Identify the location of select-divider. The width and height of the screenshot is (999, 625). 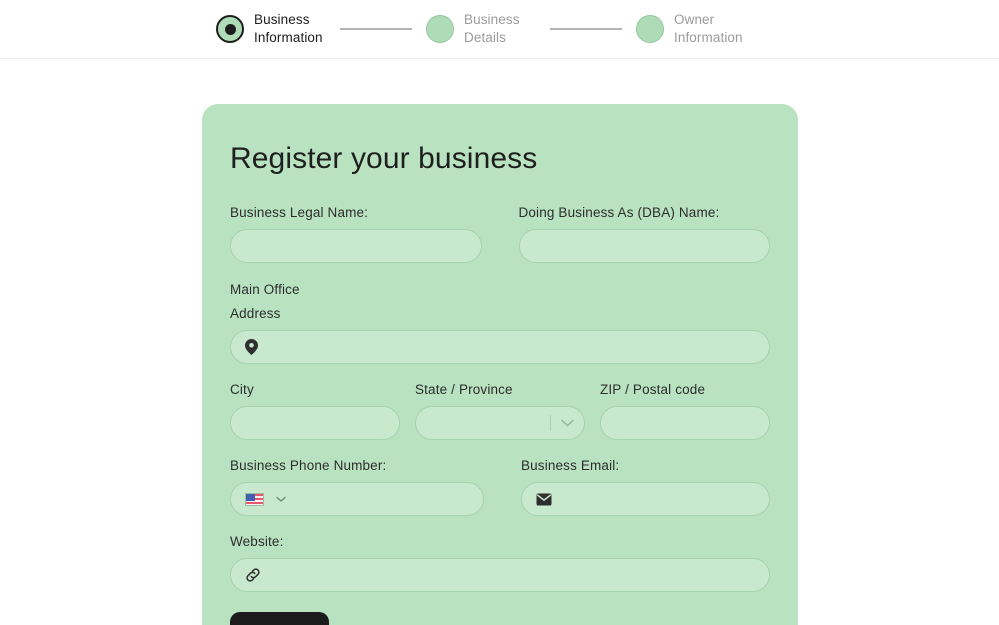
(550, 423).